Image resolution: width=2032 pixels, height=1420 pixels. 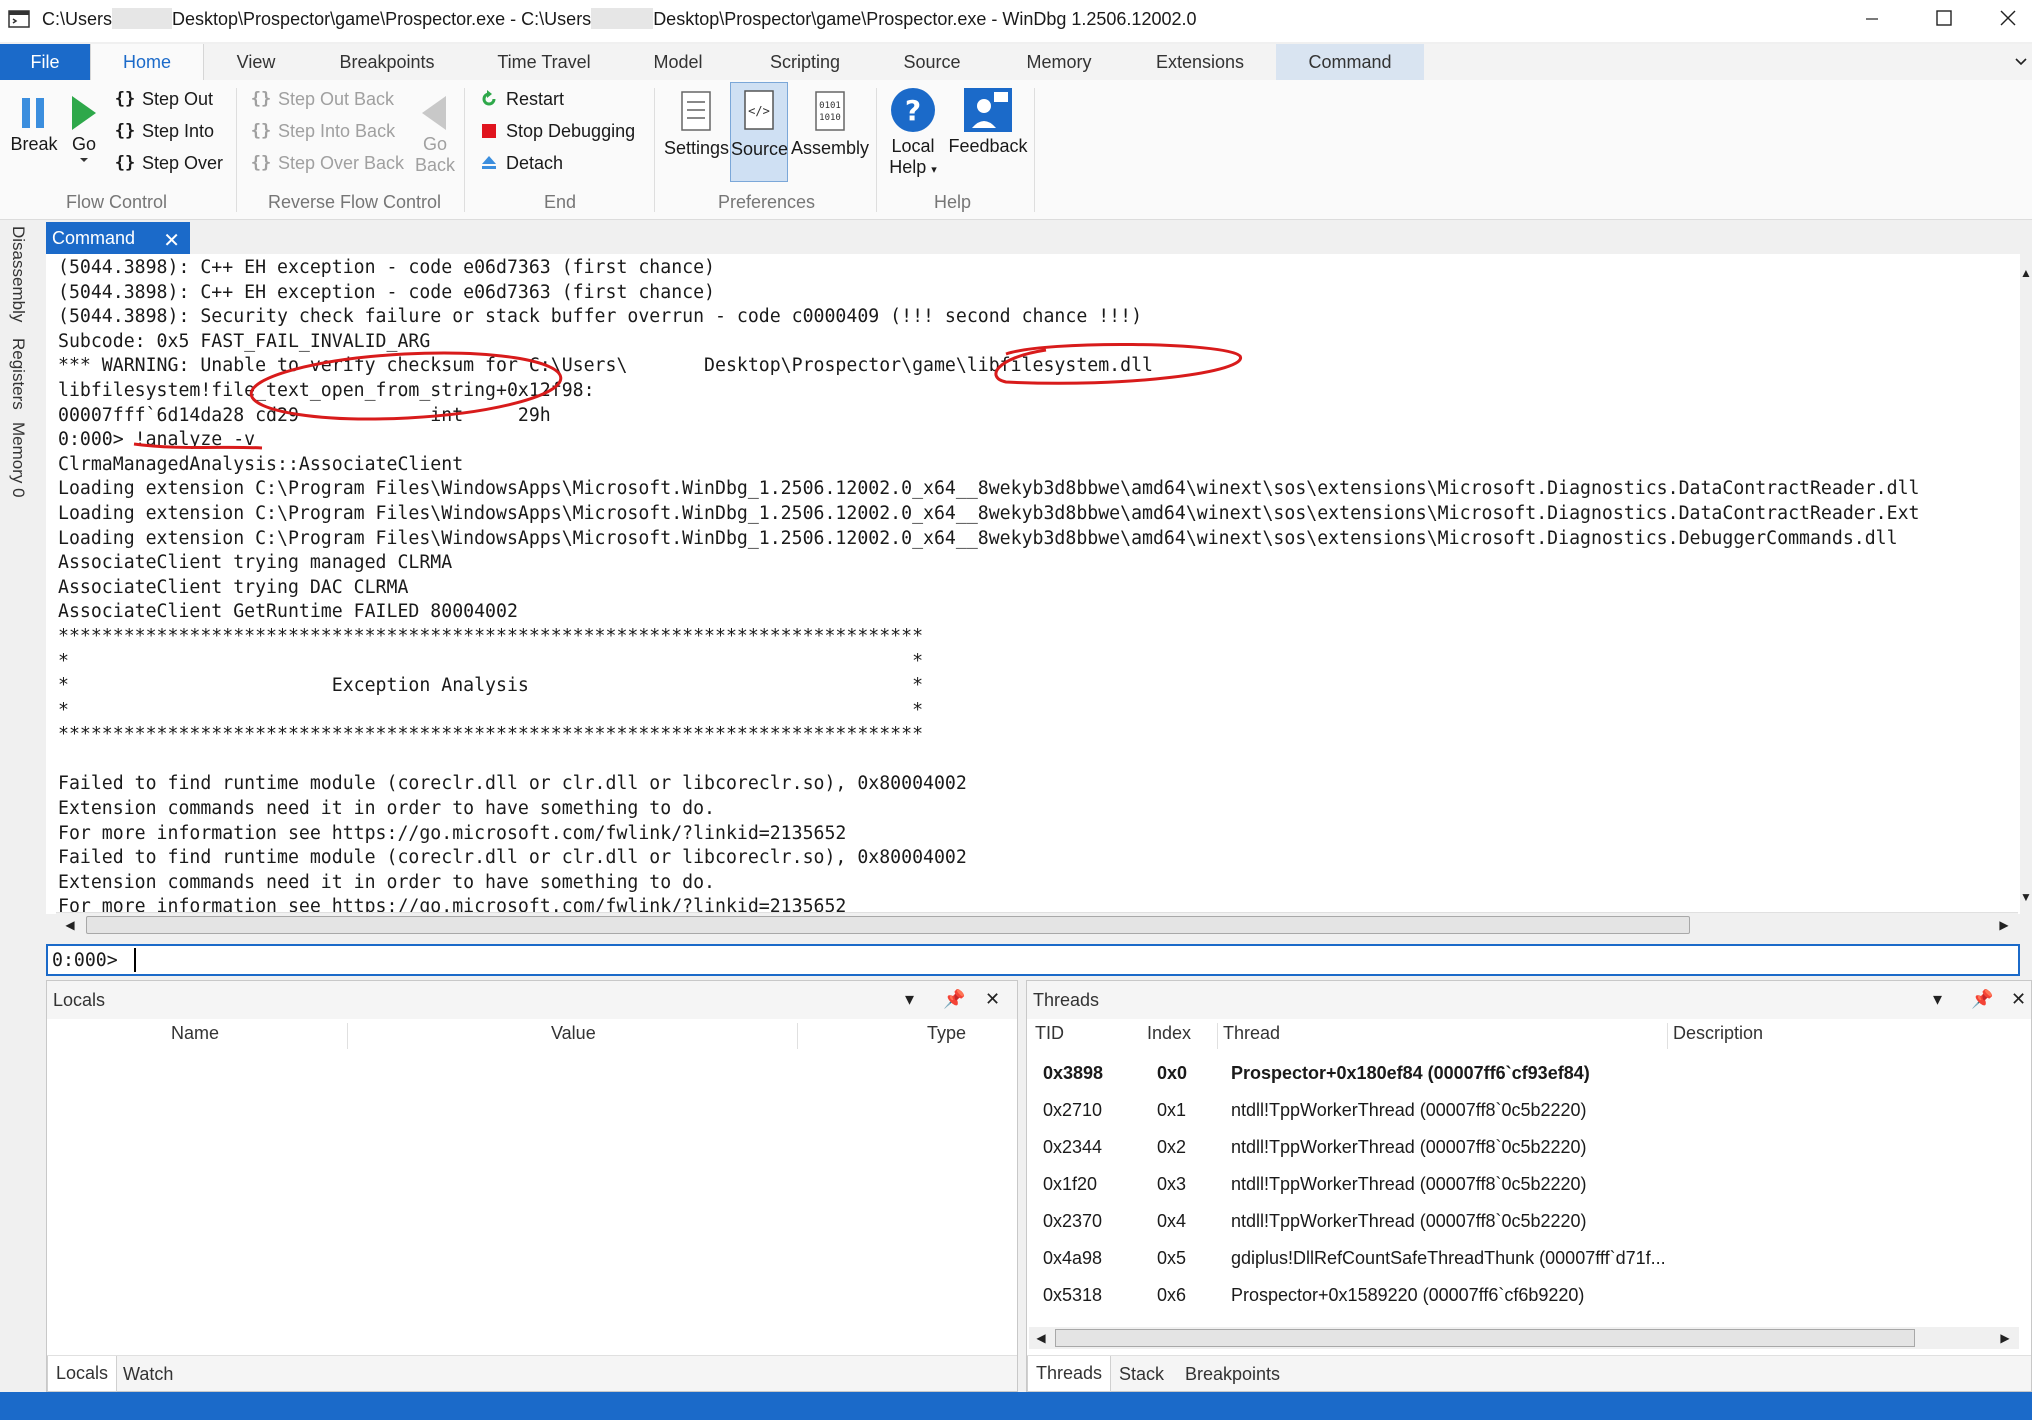 What do you see at coordinates (163, 131) in the screenshot?
I see `step-into-button: {} Step Into` at bounding box center [163, 131].